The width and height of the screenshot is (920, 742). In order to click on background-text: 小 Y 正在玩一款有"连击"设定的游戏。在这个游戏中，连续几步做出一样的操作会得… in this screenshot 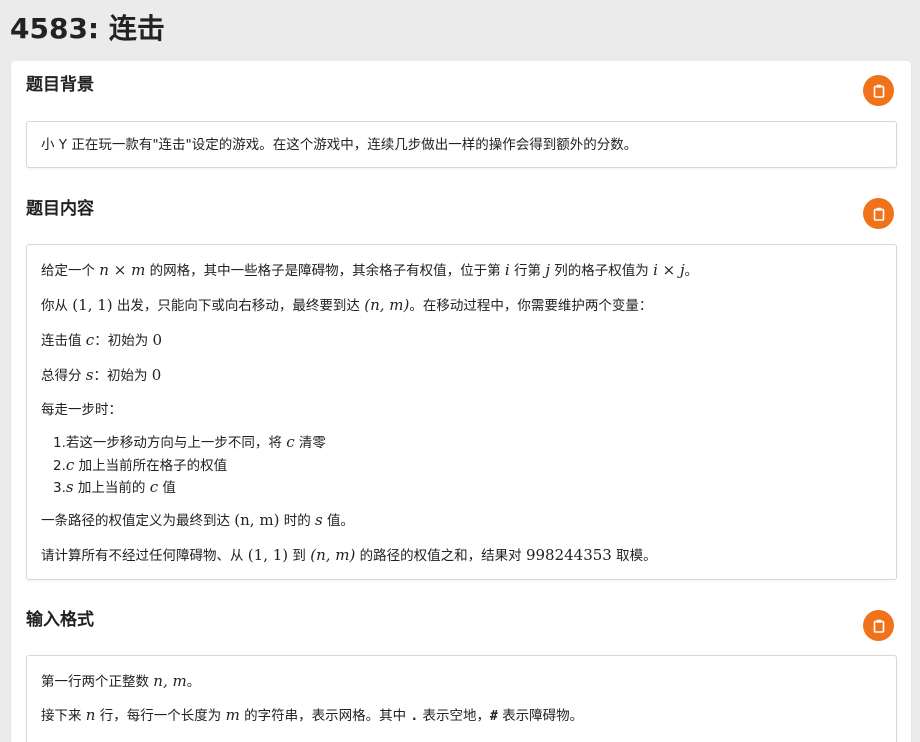, I will do `click(339, 145)`.